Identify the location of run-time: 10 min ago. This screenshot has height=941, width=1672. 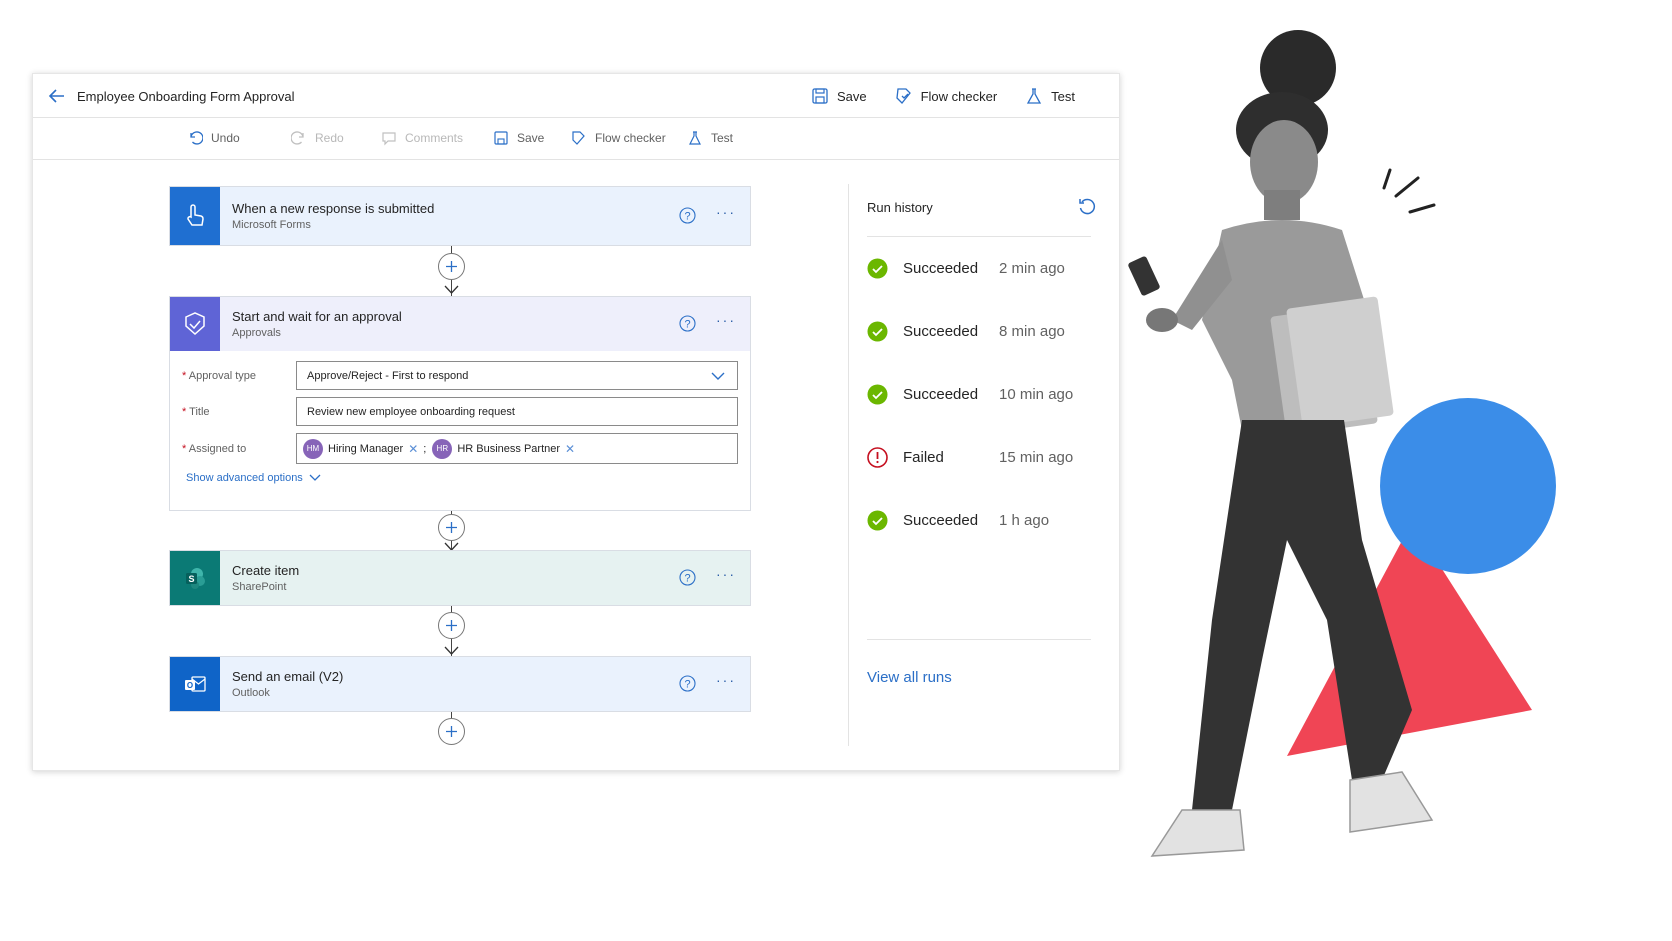
(1036, 394).